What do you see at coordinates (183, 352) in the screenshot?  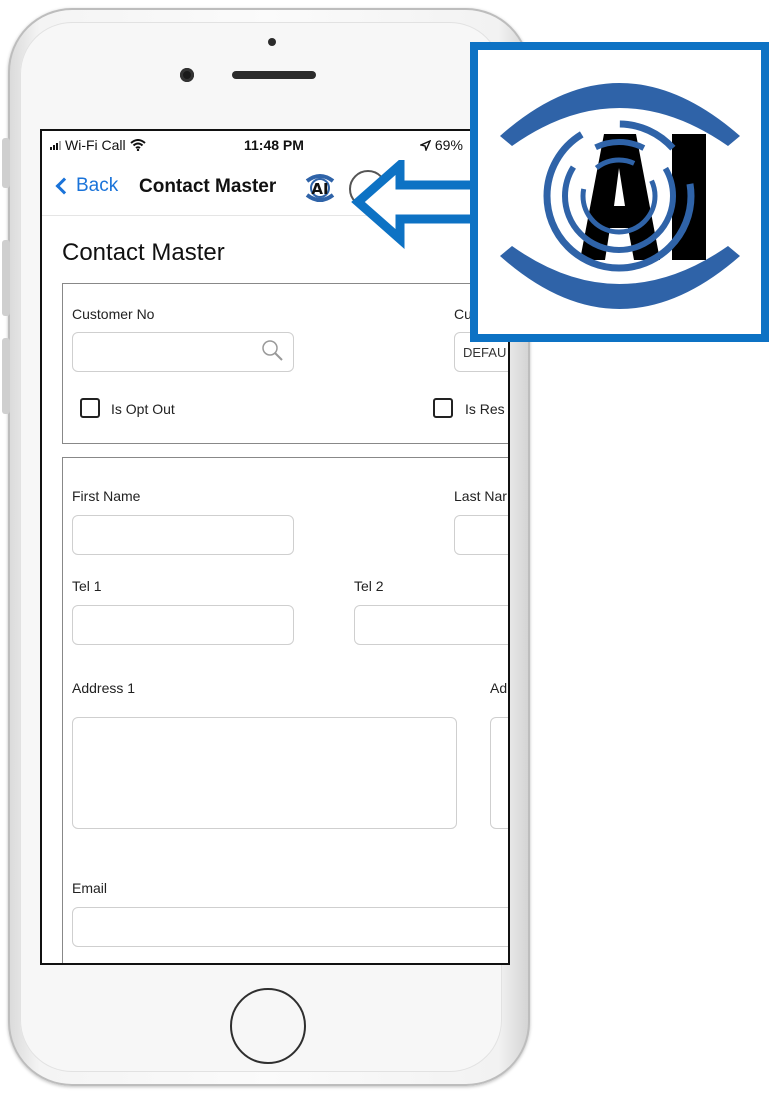 I see `customer-no-field` at bounding box center [183, 352].